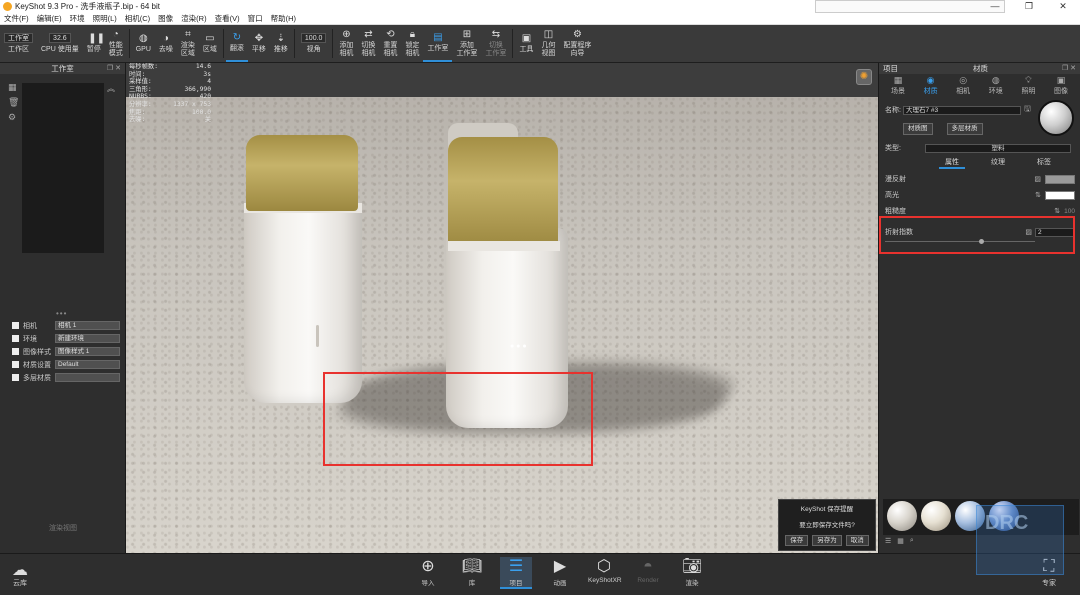 Image resolution: width=1080 pixels, height=595 pixels. What do you see at coordinates (1029, 6) in the screenshot?
I see `maximize-button: ❐` at bounding box center [1029, 6].